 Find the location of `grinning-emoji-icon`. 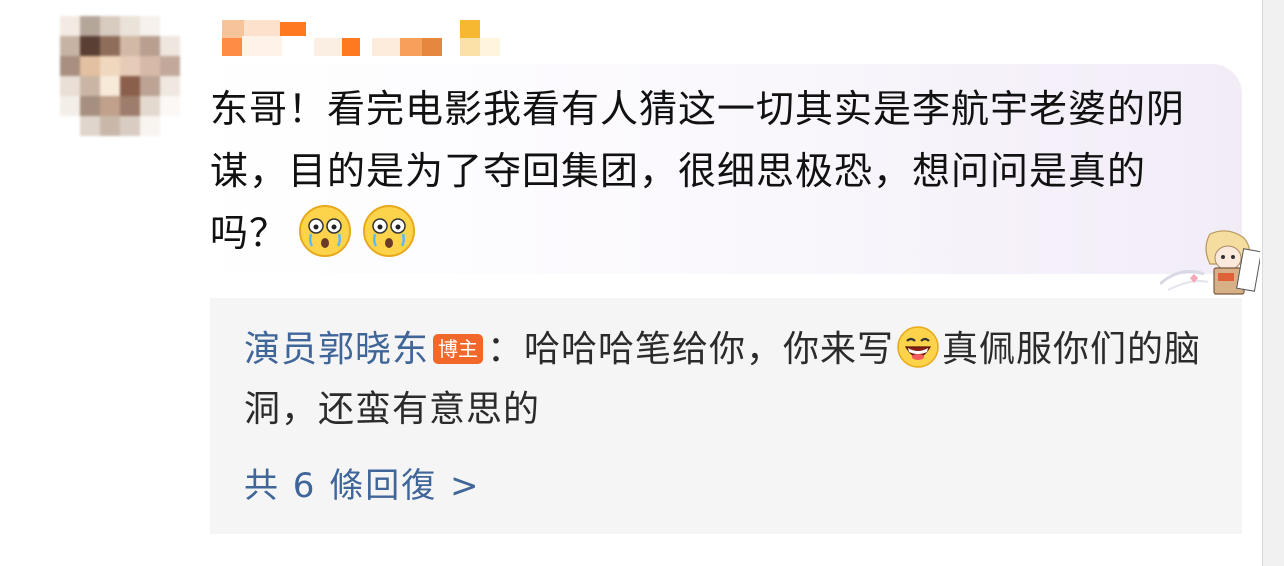

grinning-emoji-icon is located at coordinates (918, 347).